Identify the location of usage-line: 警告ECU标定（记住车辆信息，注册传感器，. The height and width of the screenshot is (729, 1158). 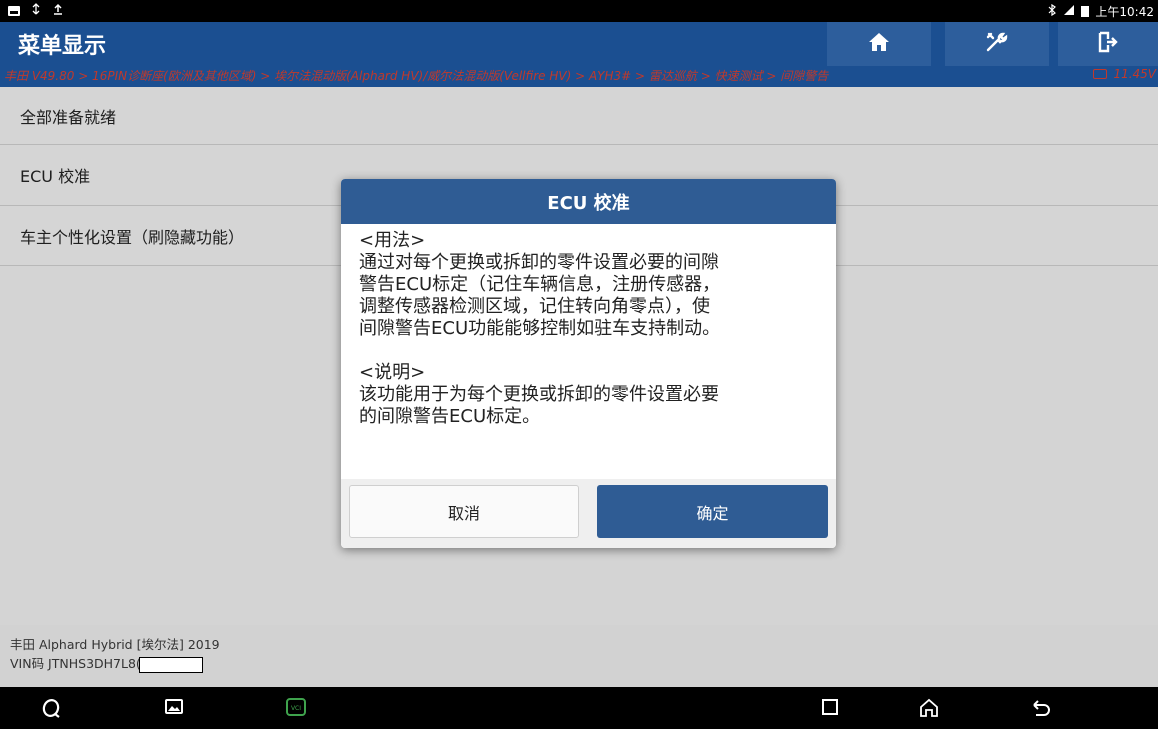
(540, 284).